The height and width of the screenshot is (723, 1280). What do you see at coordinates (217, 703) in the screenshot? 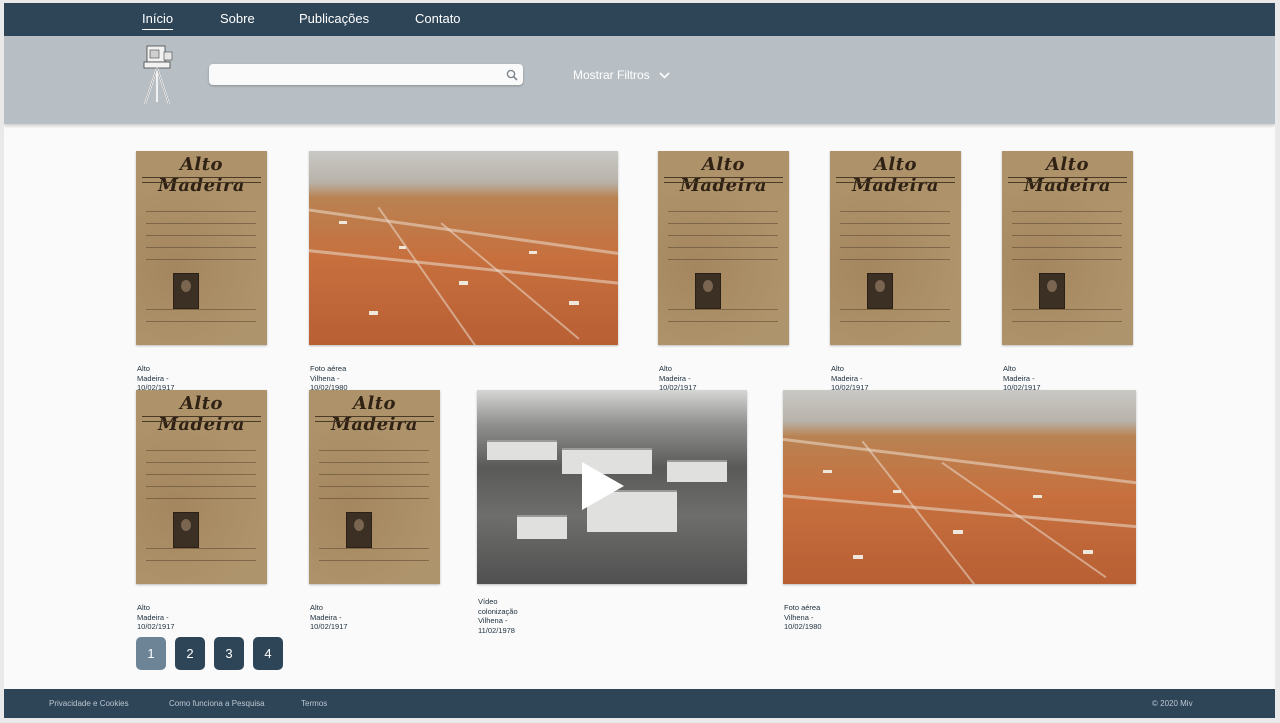
I see `footer-link-how-search-works: Como funciona a Pesquisa` at bounding box center [217, 703].